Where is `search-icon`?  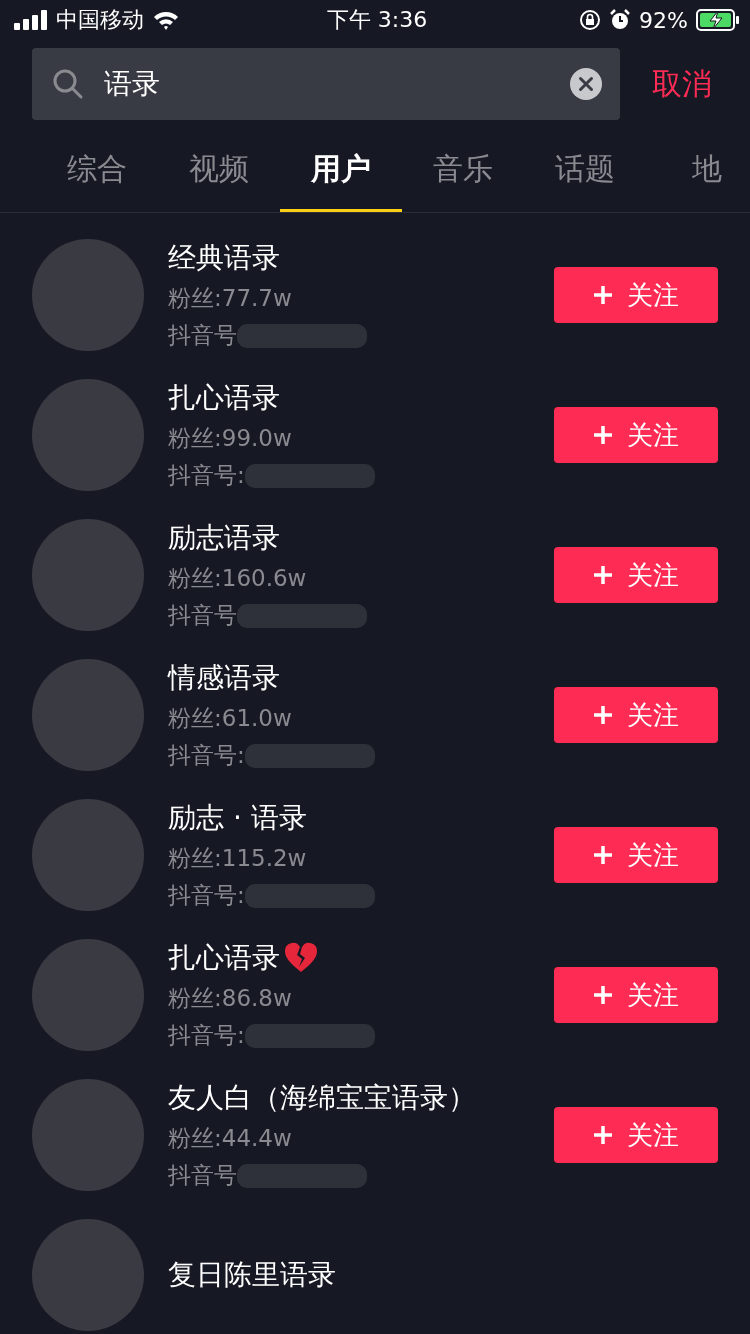 search-icon is located at coordinates (68, 84).